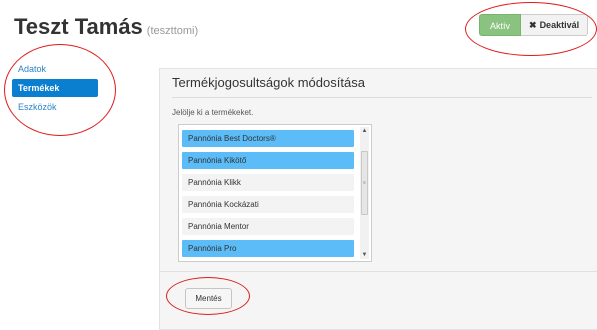 This screenshot has width=597, height=330. What do you see at coordinates (364, 255) in the screenshot?
I see `scroll-down-icon: ▼` at bounding box center [364, 255].